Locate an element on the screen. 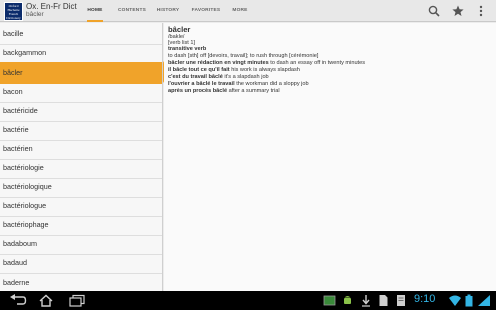  logo-text: Dictionary is located at coordinates (13, 18).